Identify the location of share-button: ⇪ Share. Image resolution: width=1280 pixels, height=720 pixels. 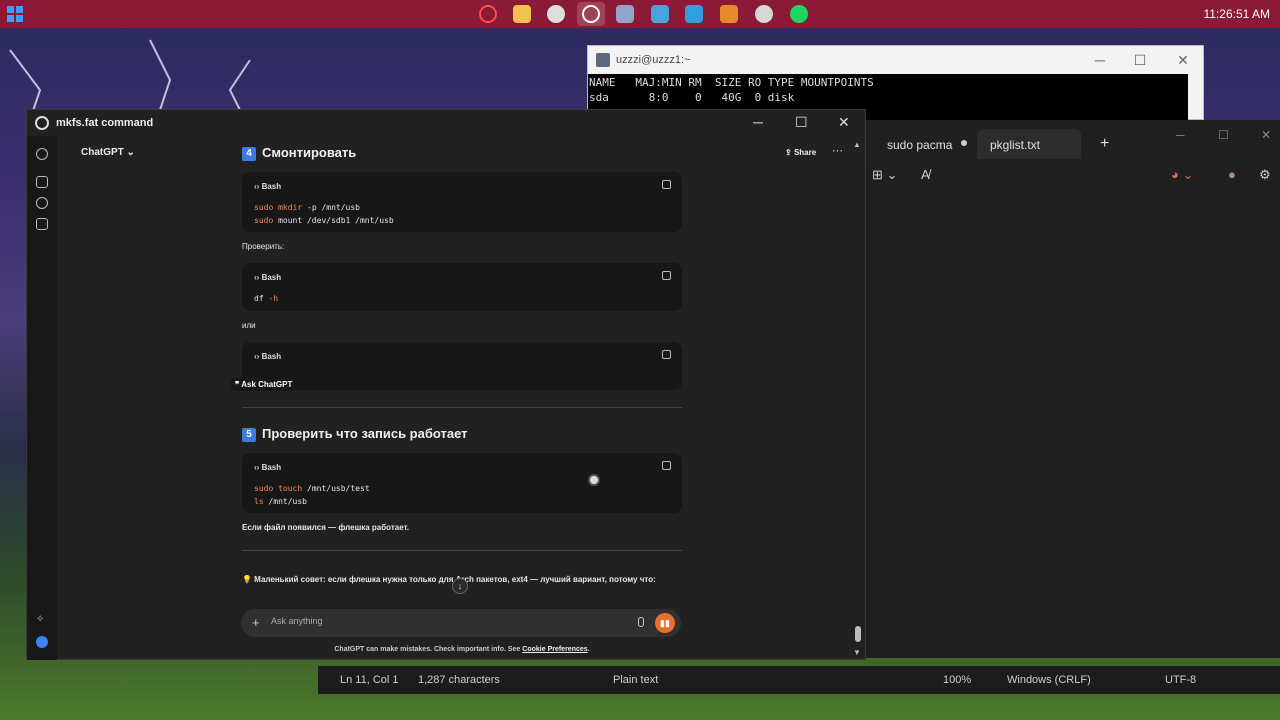
(800, 152).